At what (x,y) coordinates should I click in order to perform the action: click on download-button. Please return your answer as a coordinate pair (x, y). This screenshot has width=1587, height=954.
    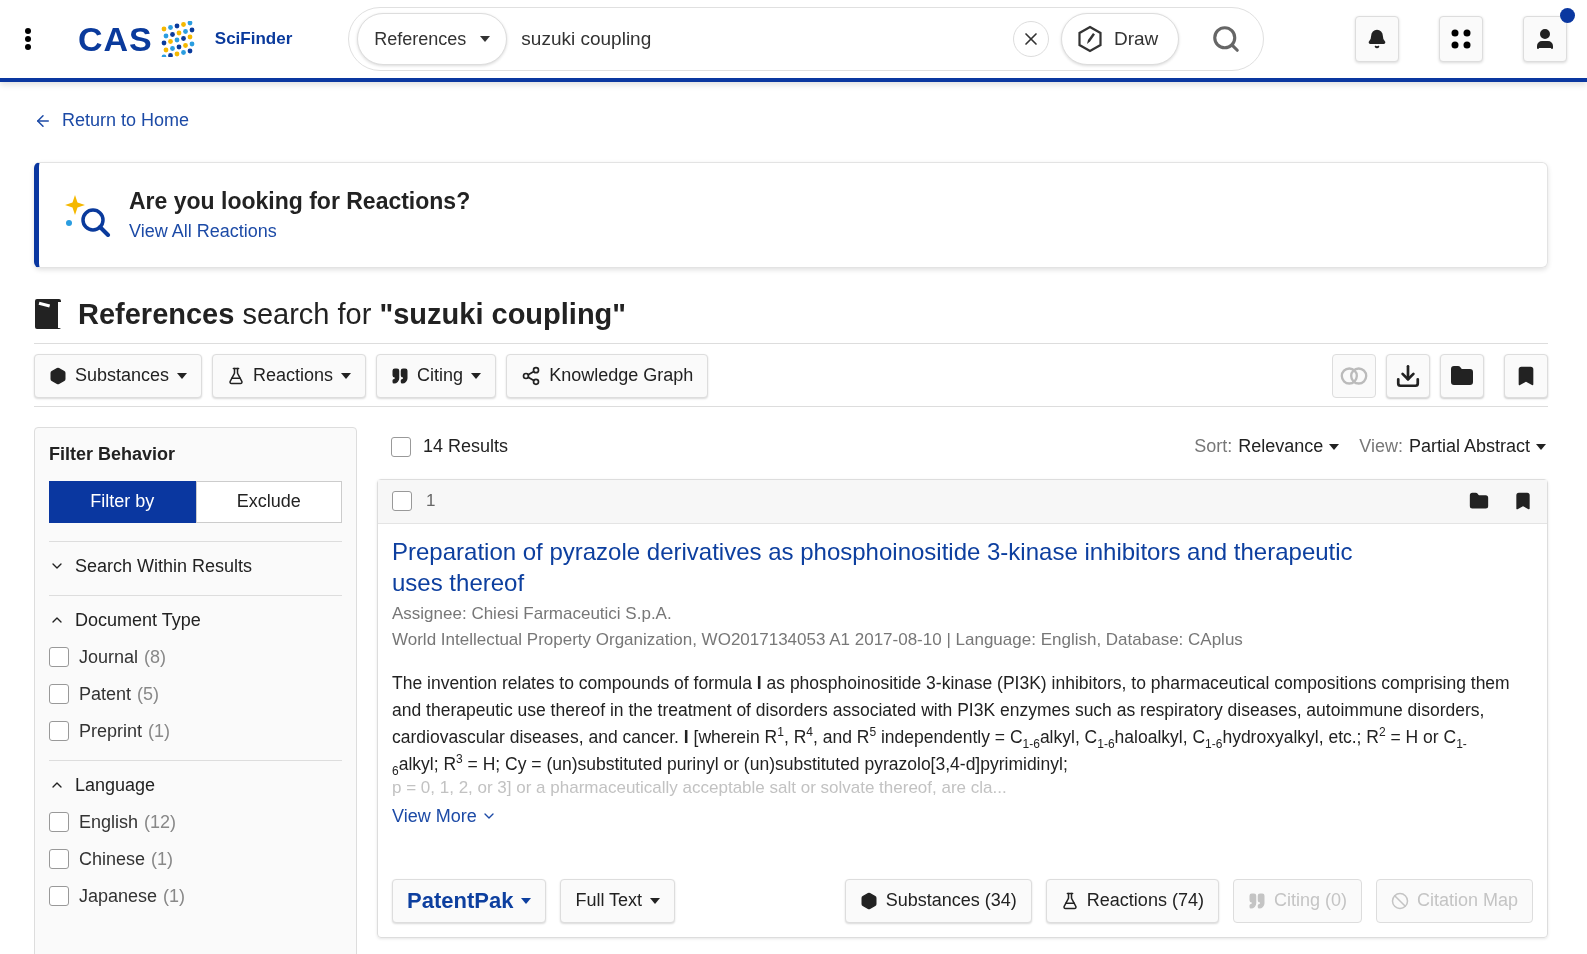
    Looking at the image, I should click on (1408, 375).